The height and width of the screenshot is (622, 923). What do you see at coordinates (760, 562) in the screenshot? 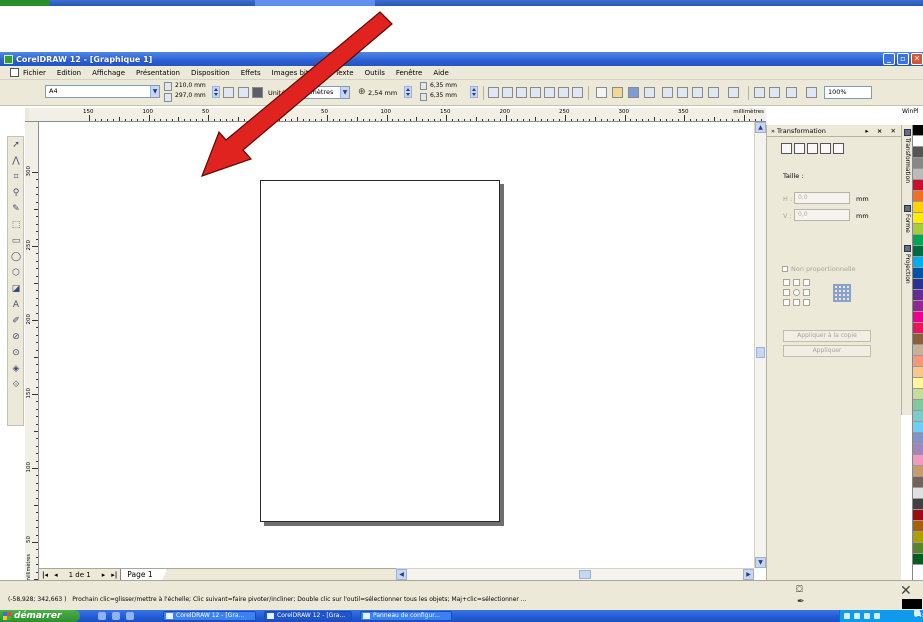
I see `scroll-down-icon: ▼` at bounding box center [760, 562].